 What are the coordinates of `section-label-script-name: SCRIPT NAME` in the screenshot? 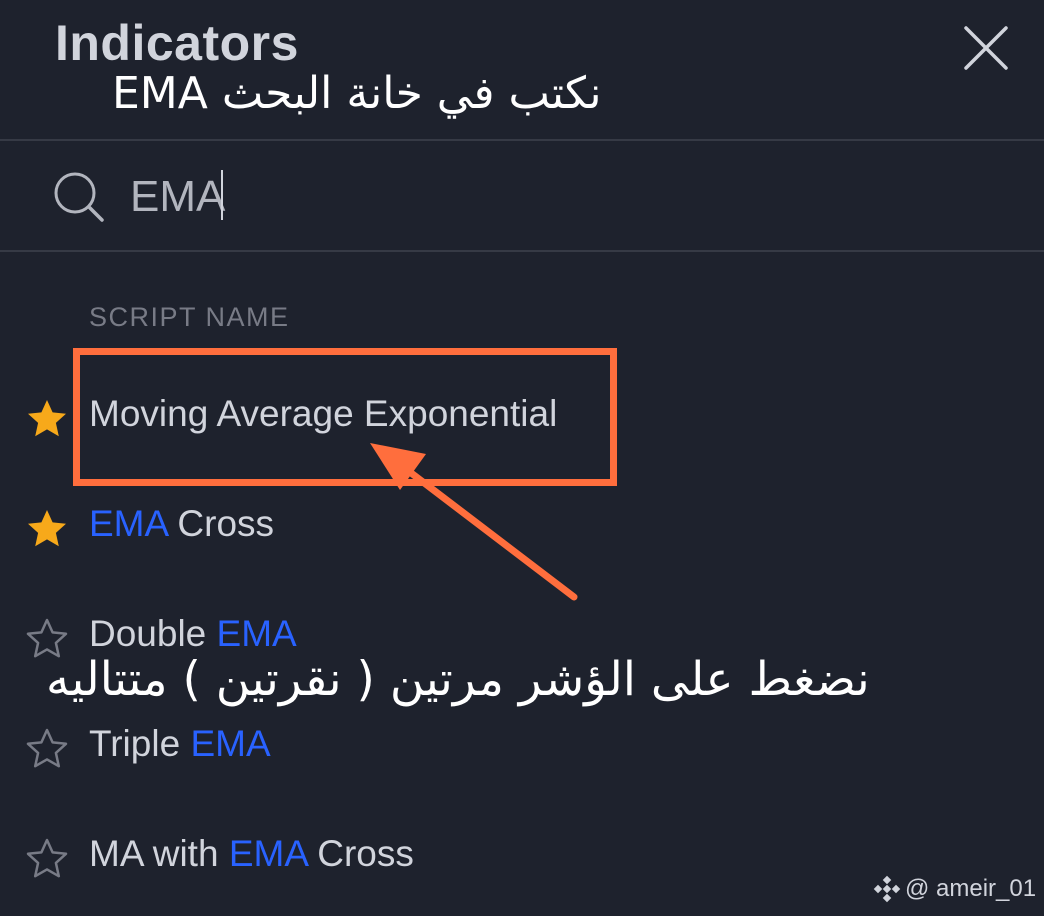 It's located at (189, 317).